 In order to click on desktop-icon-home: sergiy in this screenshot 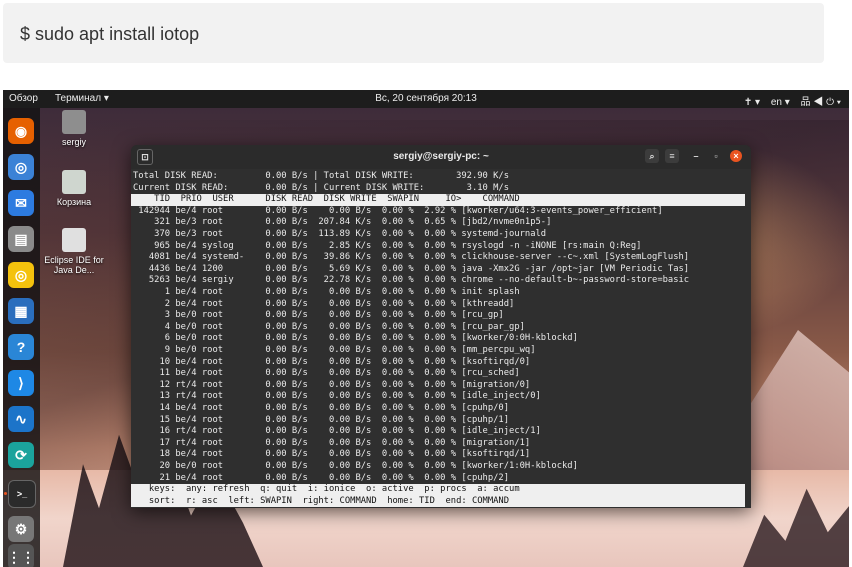, I will do `click(74, 128)`.